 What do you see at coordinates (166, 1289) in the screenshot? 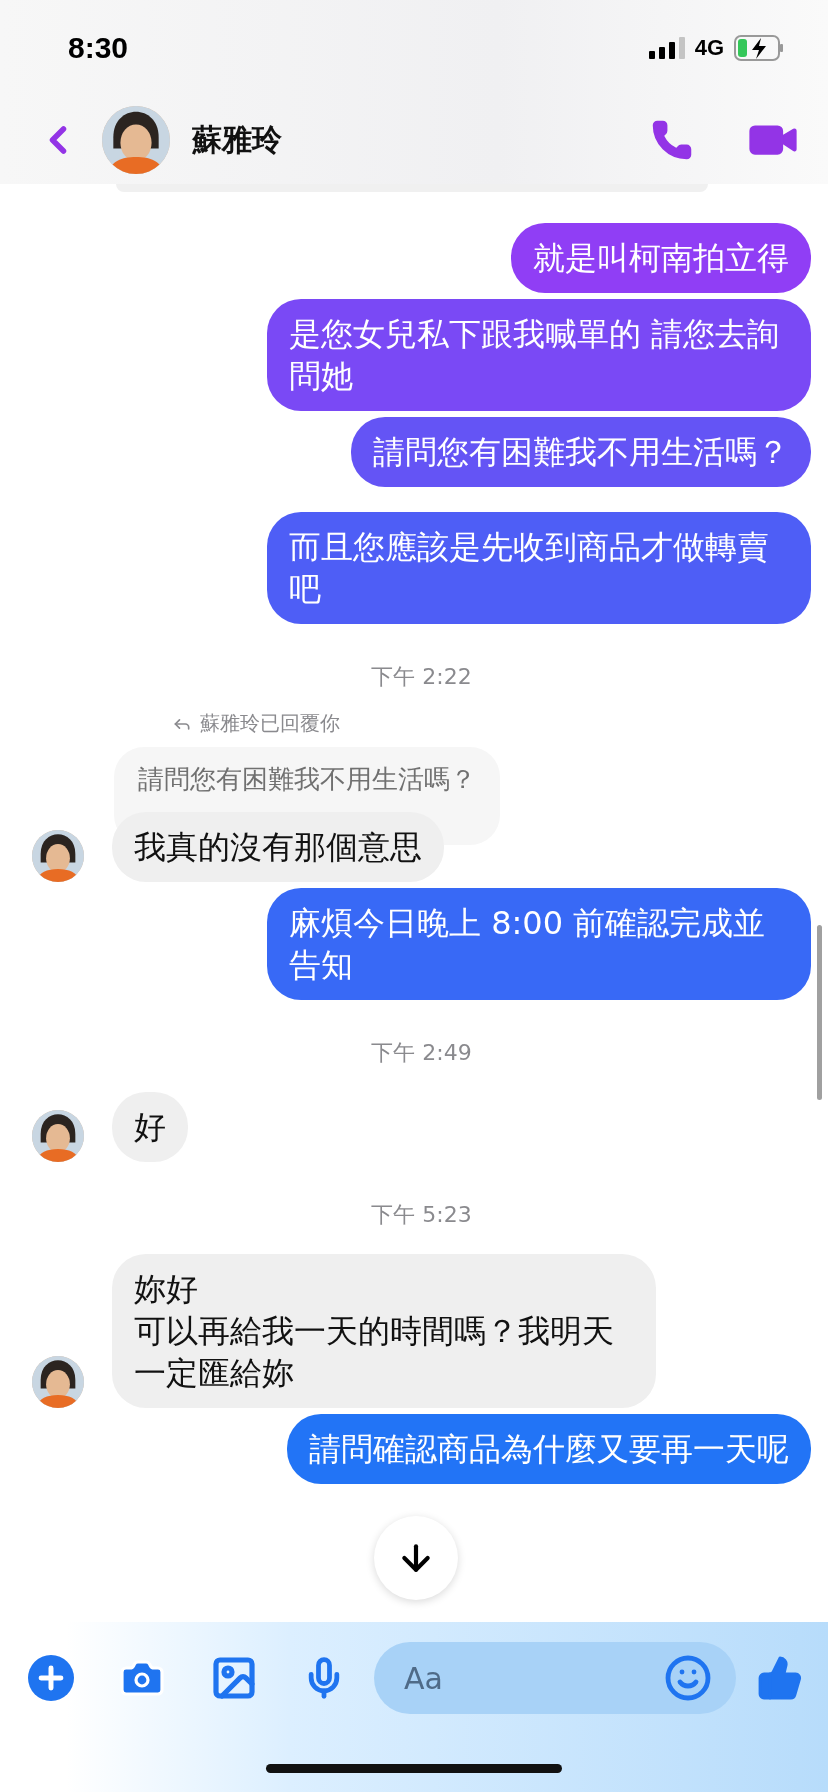
I see `message-line: 妳好` at bounding box center [166, 1289].